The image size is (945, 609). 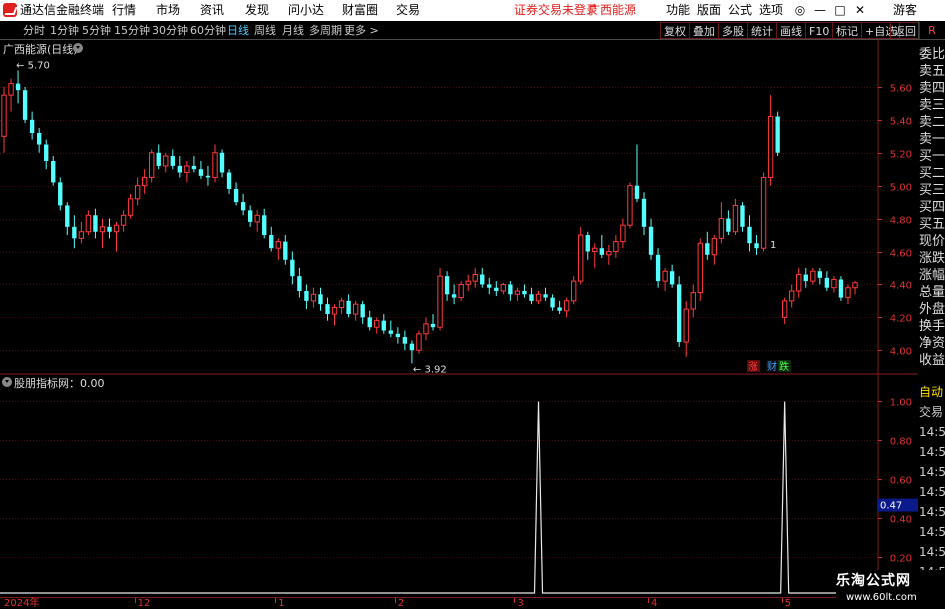 I want to click on btn-stats: 统计, so click(x=762, y=30).